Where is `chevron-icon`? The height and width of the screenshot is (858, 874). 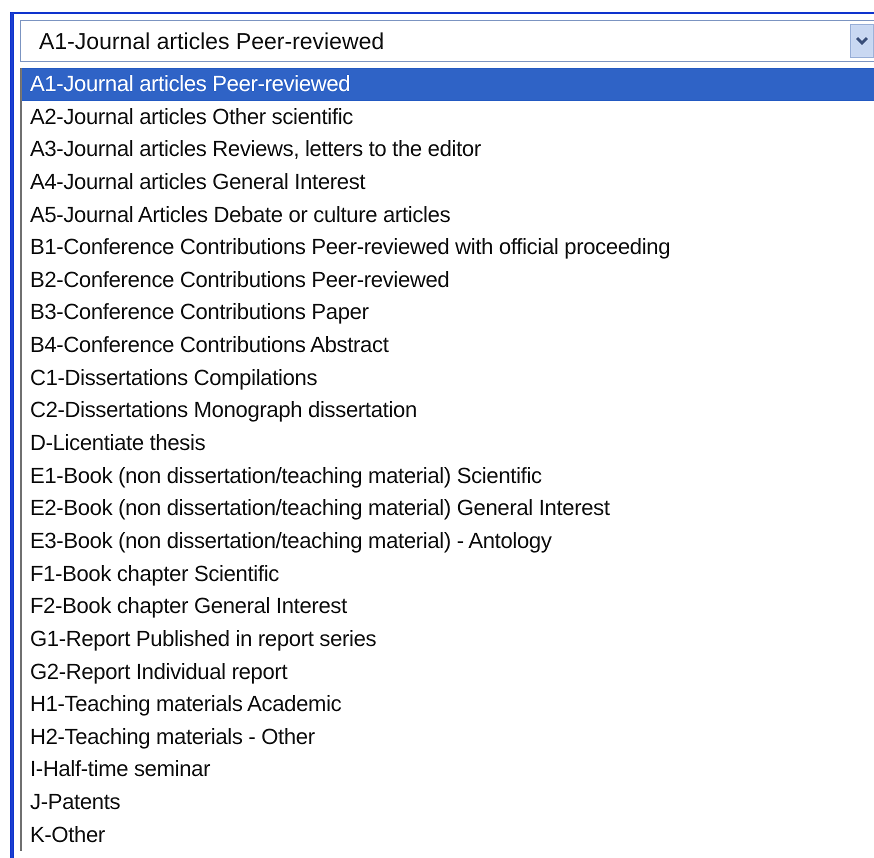
chevron-icon is located at coordinates (862, 41).